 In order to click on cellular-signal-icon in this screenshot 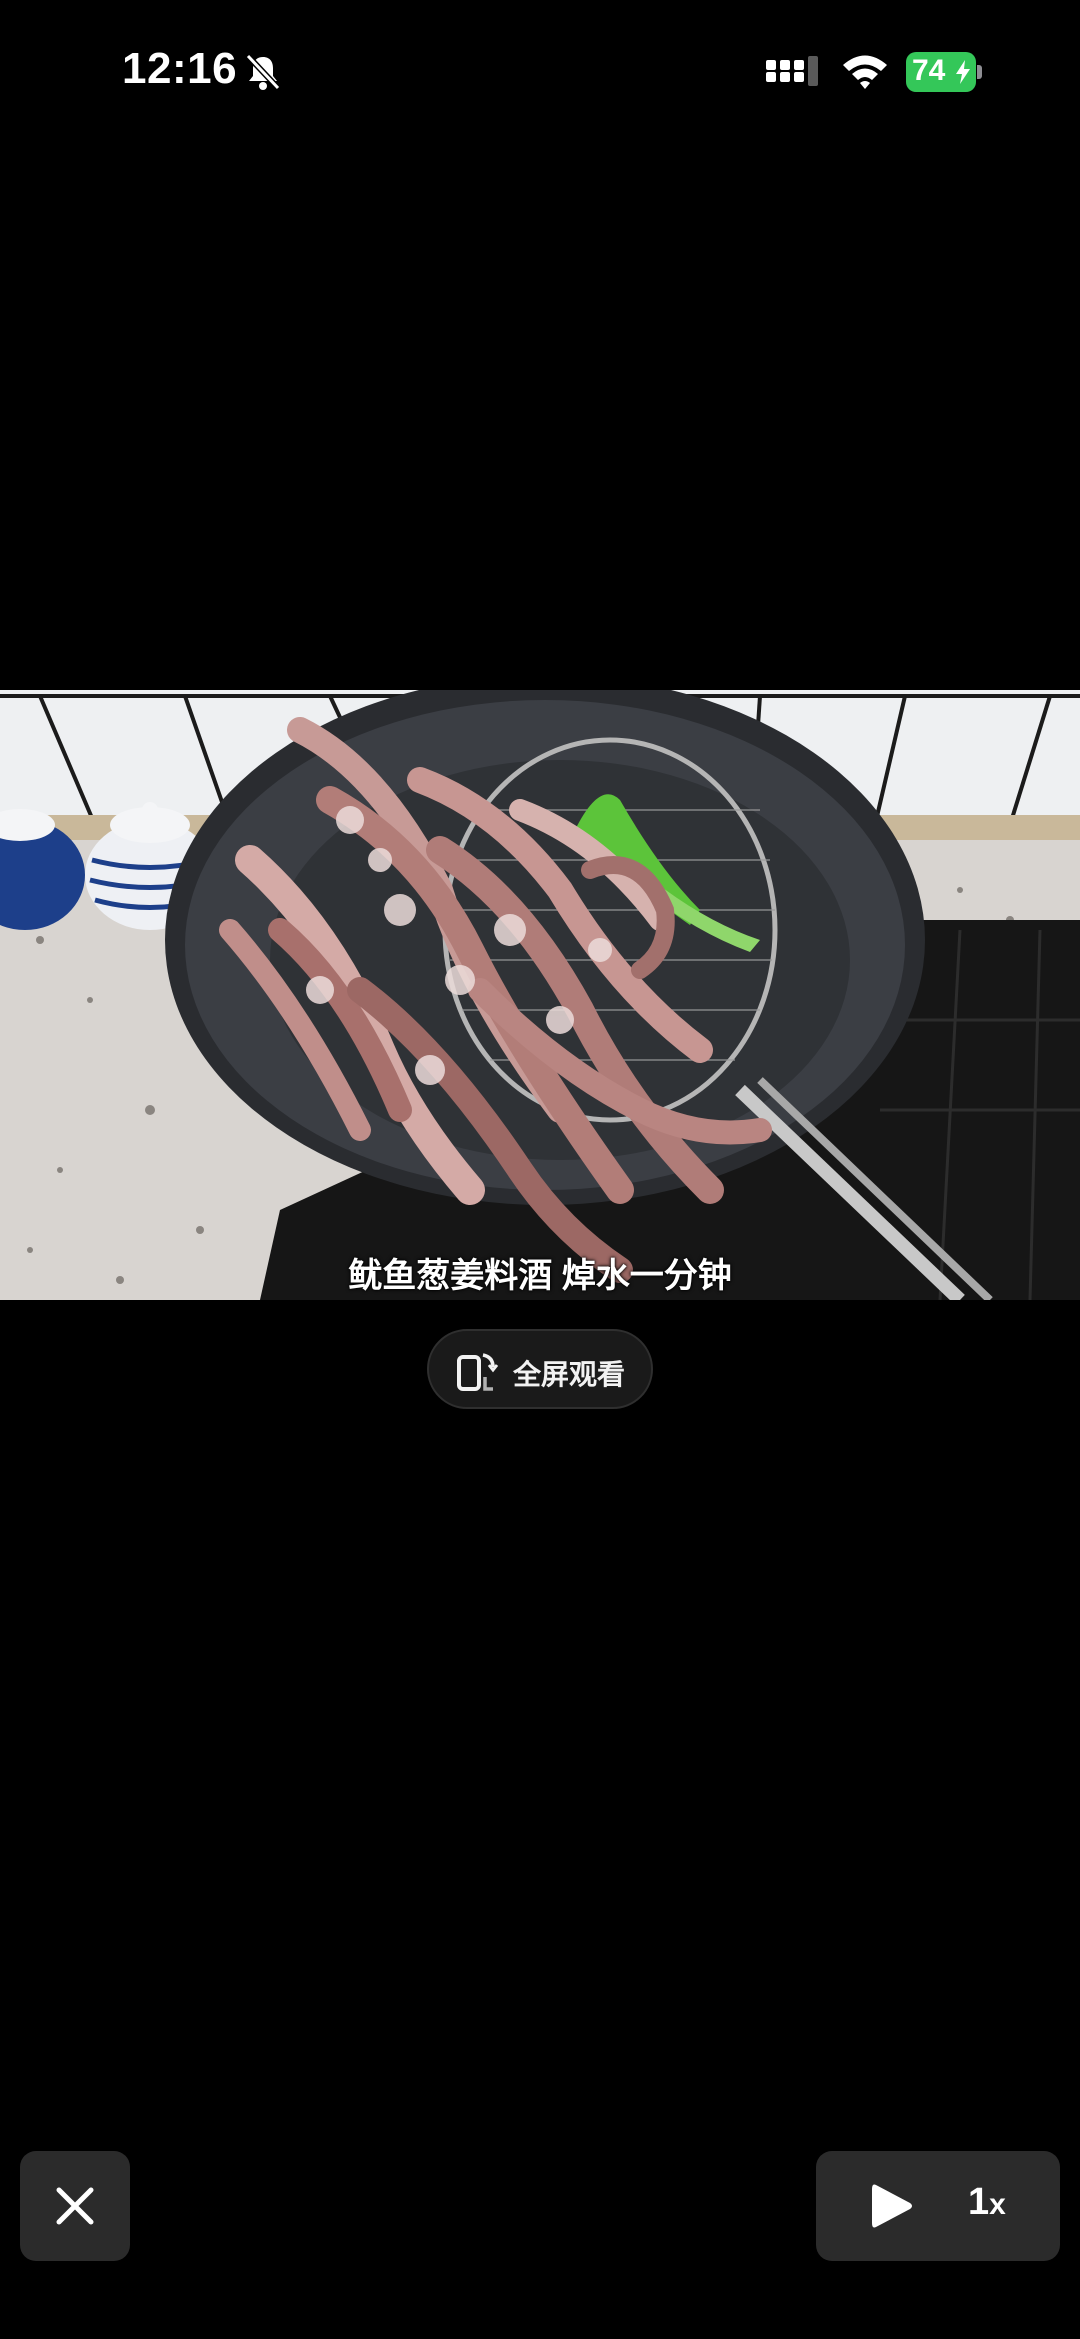, I will do `click(792, 71)`.